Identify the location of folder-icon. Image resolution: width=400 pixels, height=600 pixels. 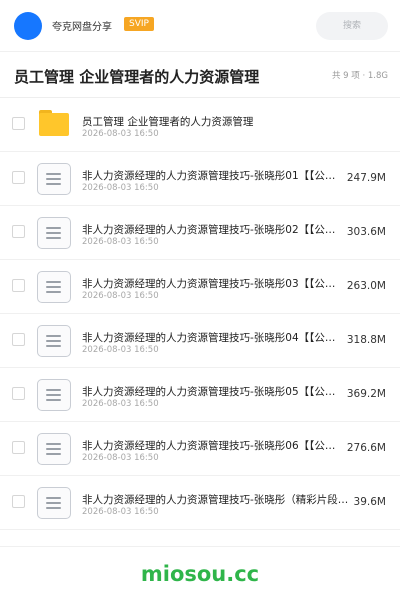
(54, 123).